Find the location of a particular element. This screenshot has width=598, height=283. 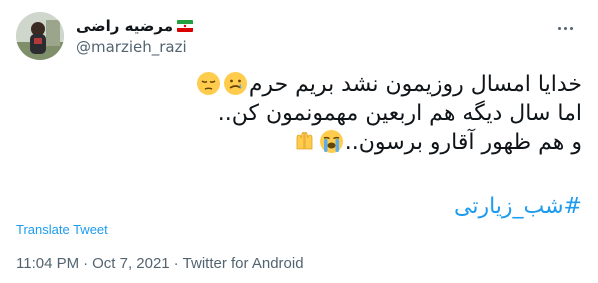

pensive-face-icon is located at coordinates (208, 83).